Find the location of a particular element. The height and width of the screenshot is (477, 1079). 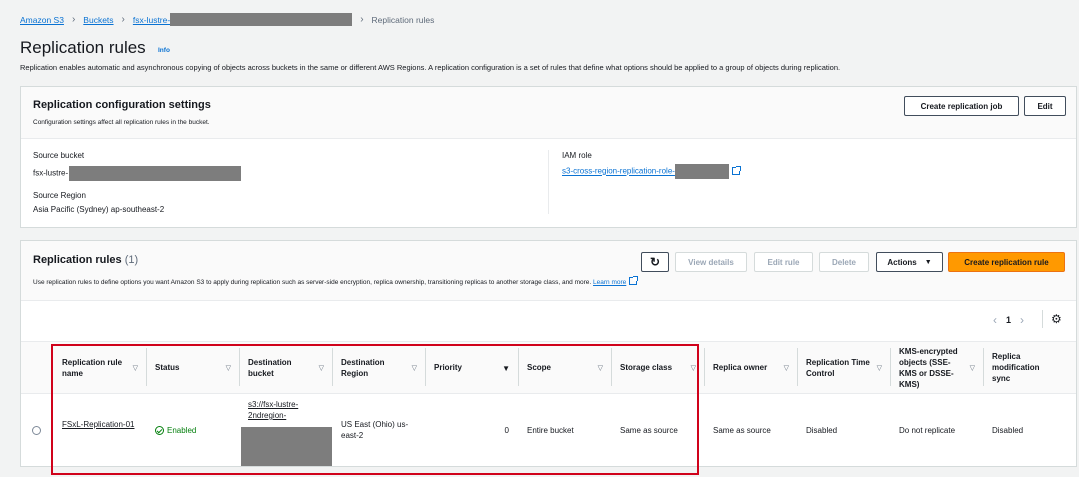

iam-role-link: s3-cross-region-replication-role- is located at coordinates (618, 171).